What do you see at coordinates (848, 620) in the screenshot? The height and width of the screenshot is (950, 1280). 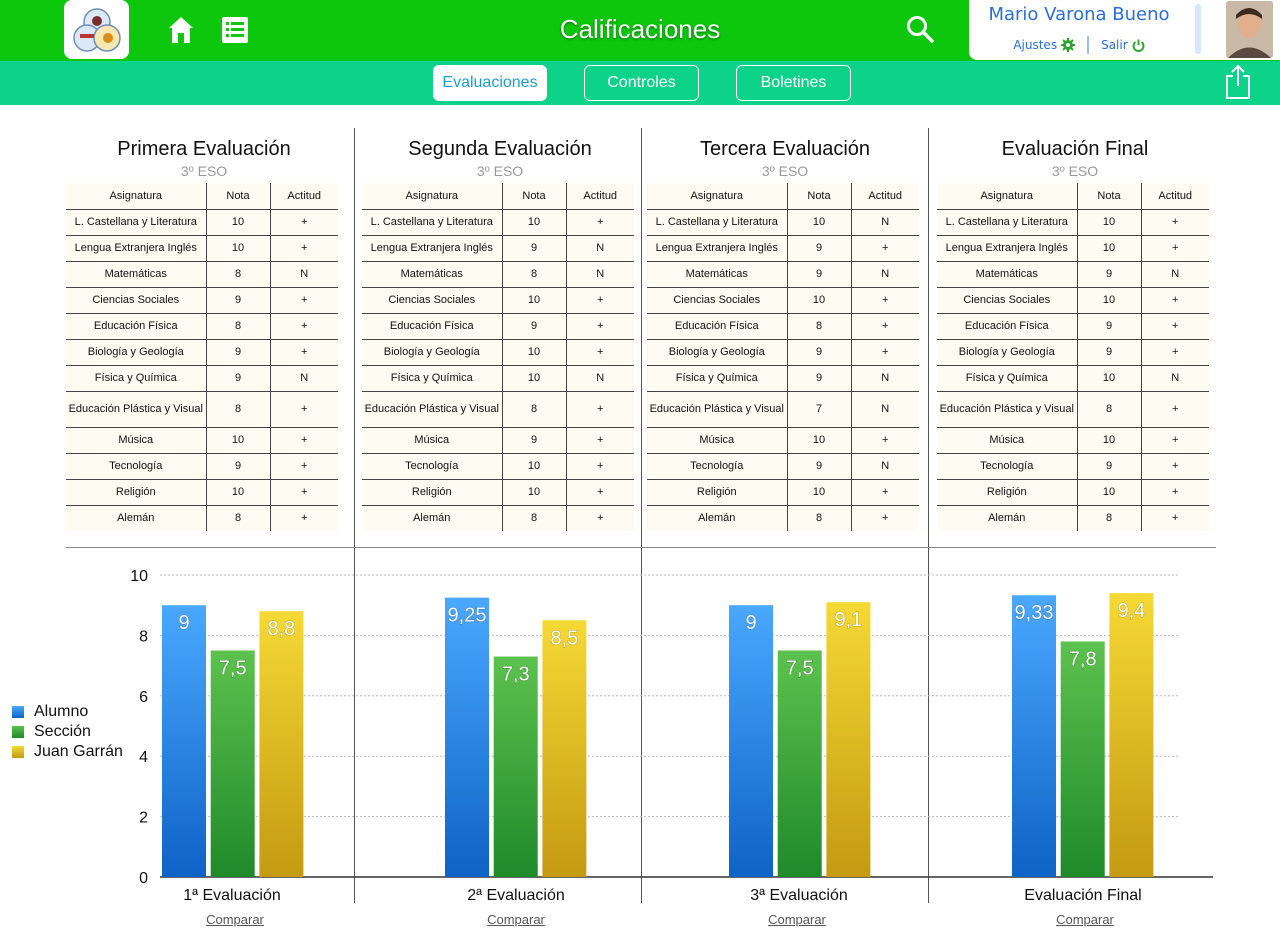 I see `bar-value-label: 9,1` at bounding box center [848, 620].